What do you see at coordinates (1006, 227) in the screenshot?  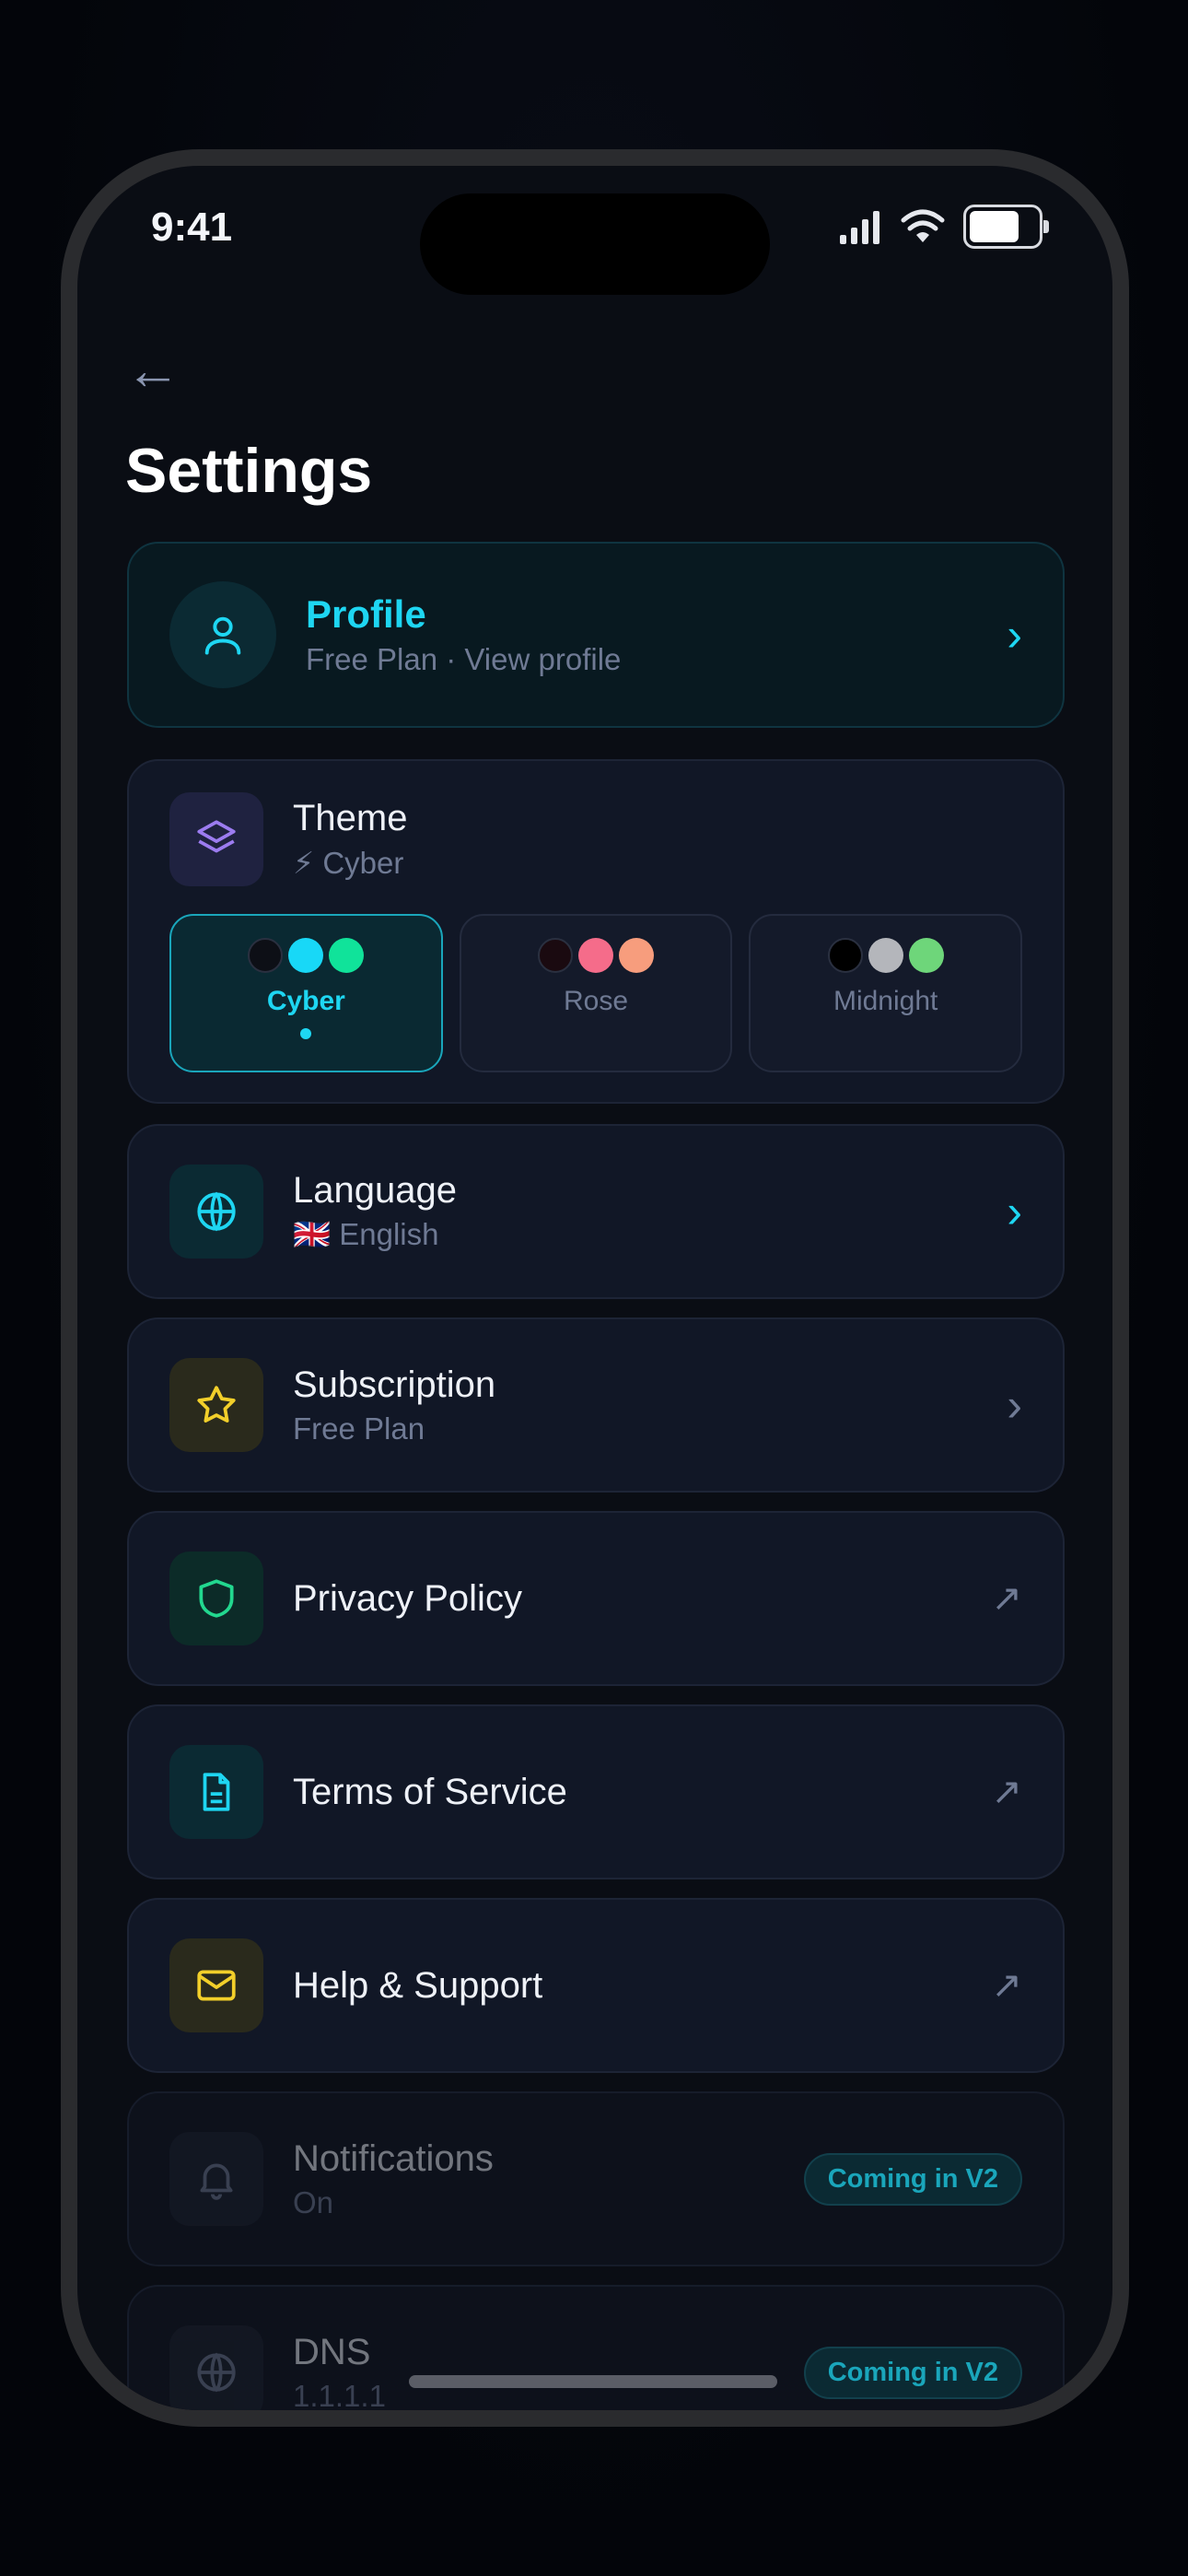 I see `battery-icon` at bounding box center [1006, 227].